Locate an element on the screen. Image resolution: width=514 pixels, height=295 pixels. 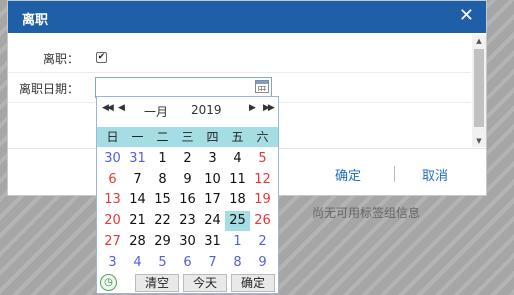
close-icon: ✕ is located at coordinates (466, 16).